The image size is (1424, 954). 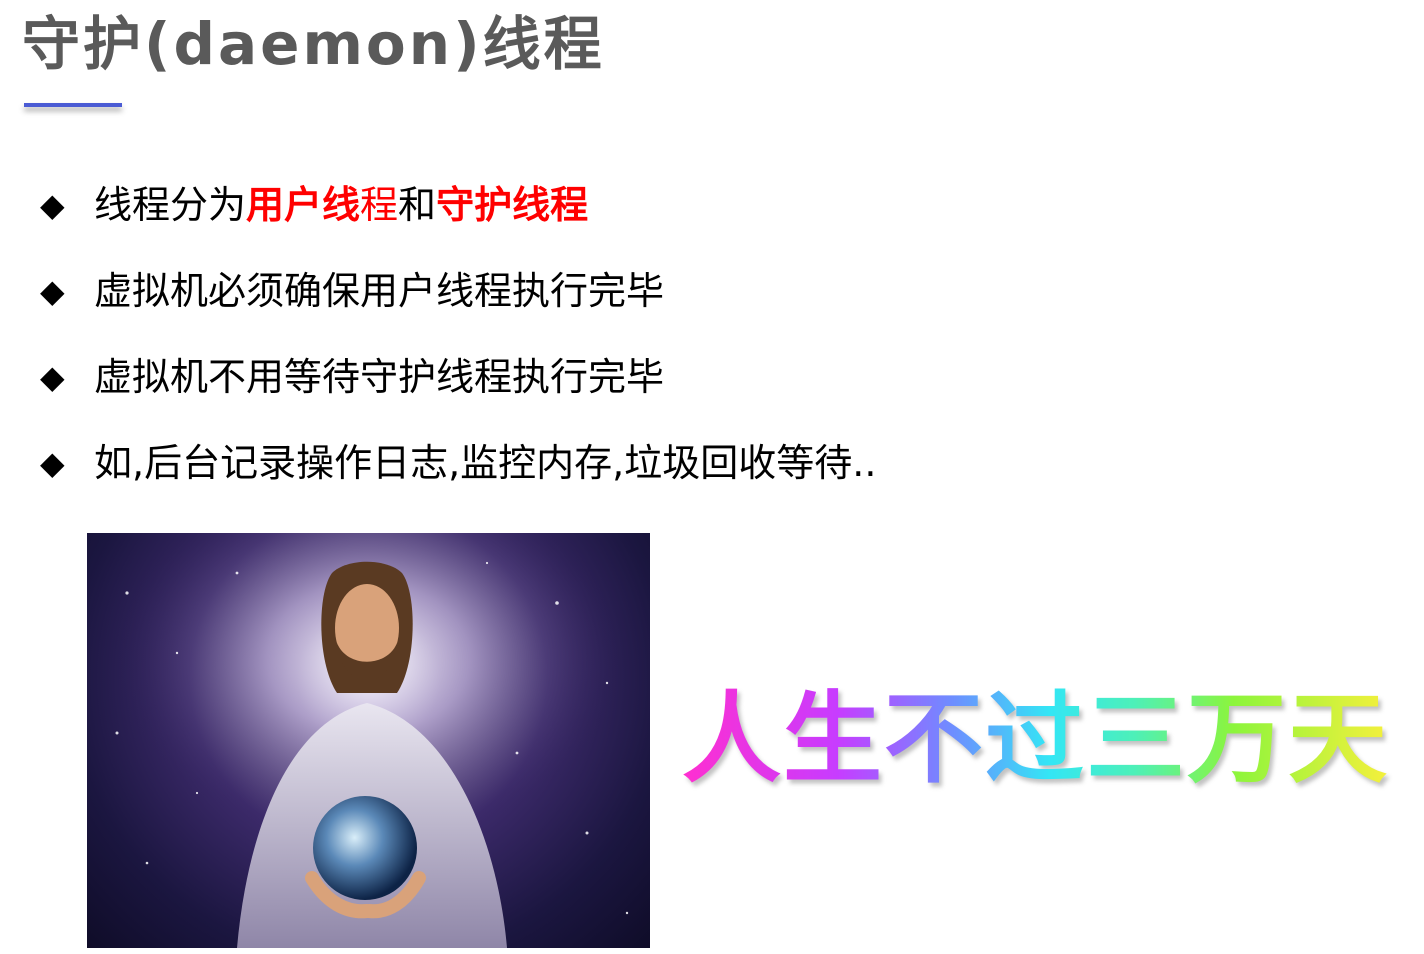 I want to click on highlight-daemon-thread: 守护线程, so click(x=512, y=205).